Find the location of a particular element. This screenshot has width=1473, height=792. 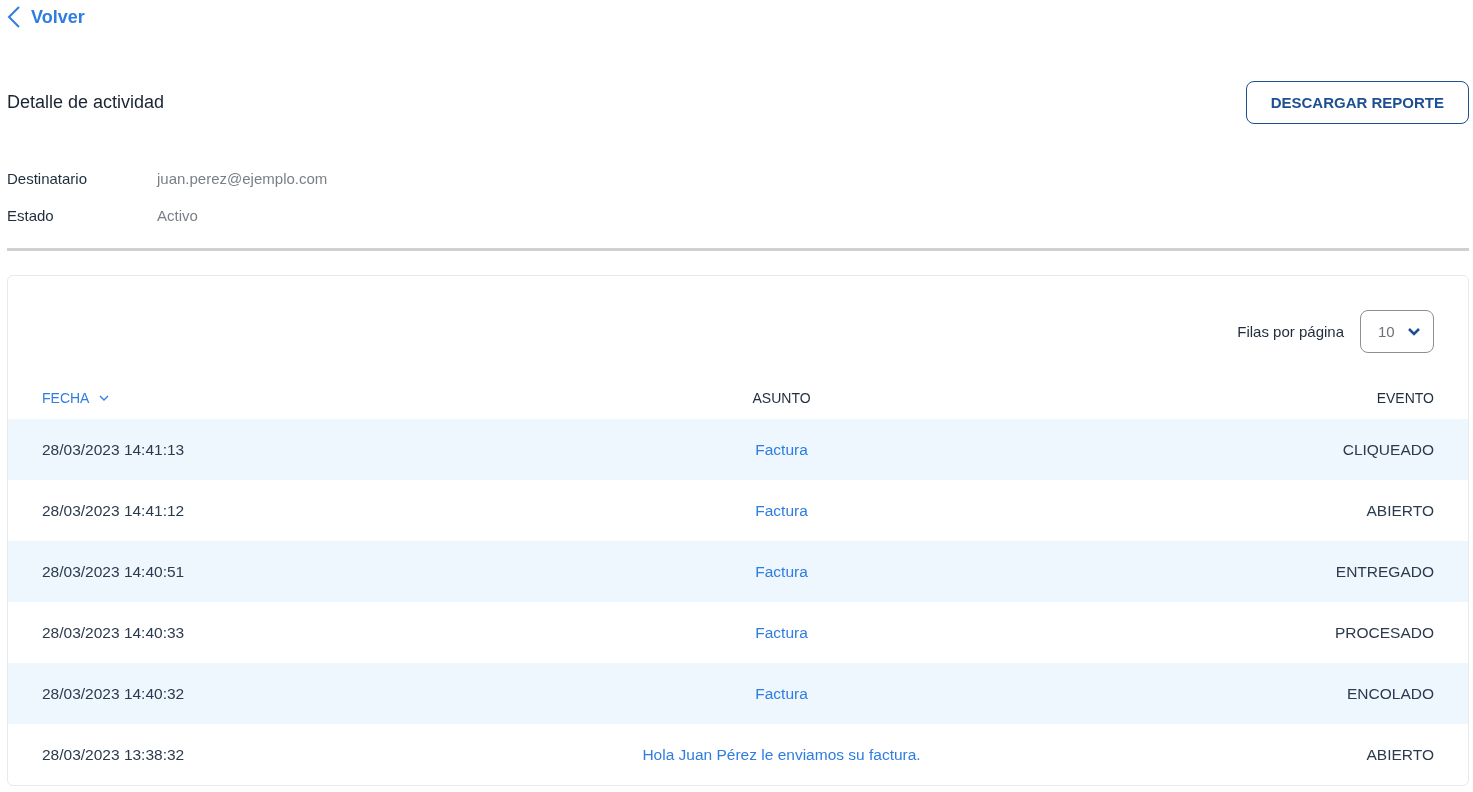

detail-label: Estado is located at coordinates (31, 215).